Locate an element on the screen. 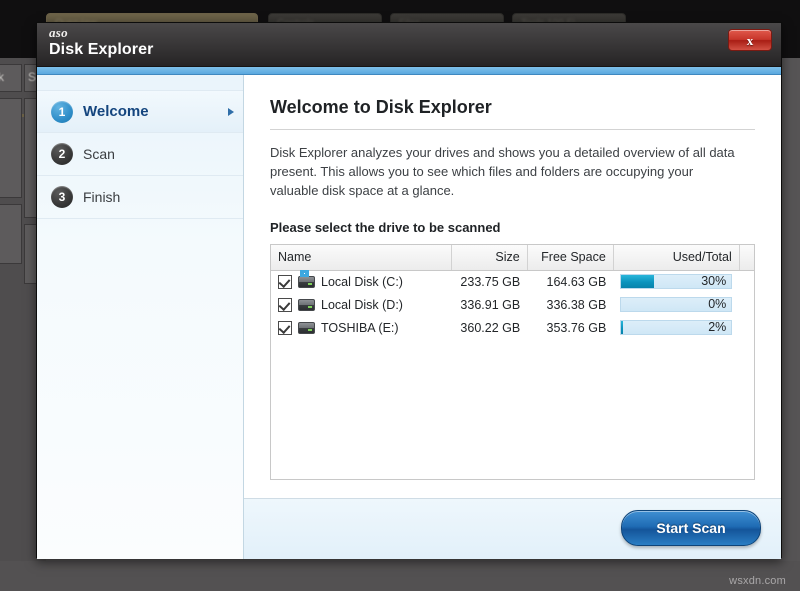 This screenshot has height=591, width=800. drive-label-2: TOSHIBA (E:) is located at coordinates (360, 327).